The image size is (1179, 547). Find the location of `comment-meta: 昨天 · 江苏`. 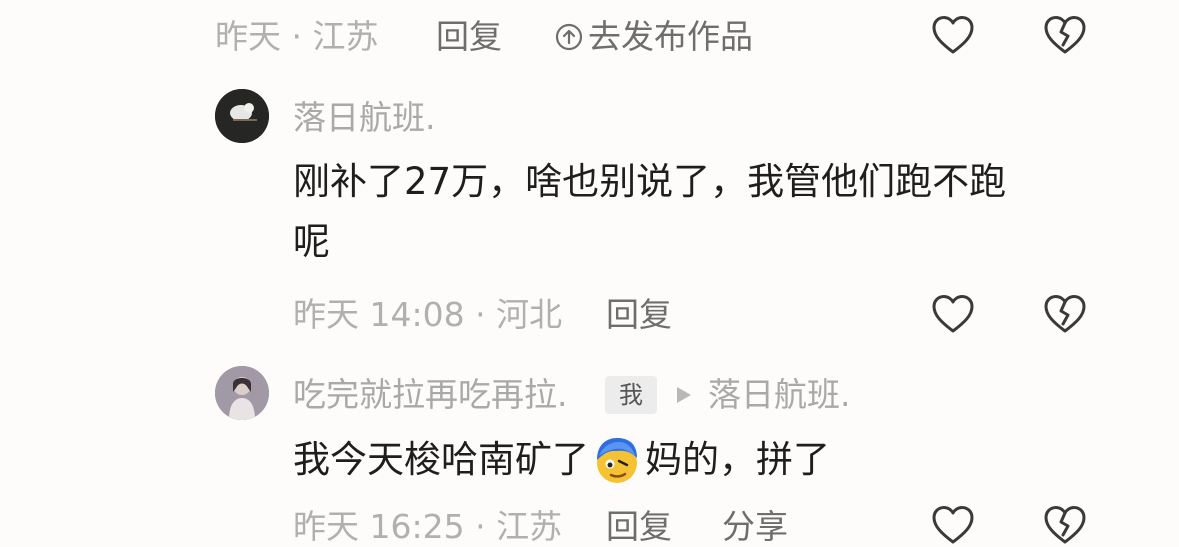

comment-meta: 昨天 · 江苏 is located at coordinates (297, 36).